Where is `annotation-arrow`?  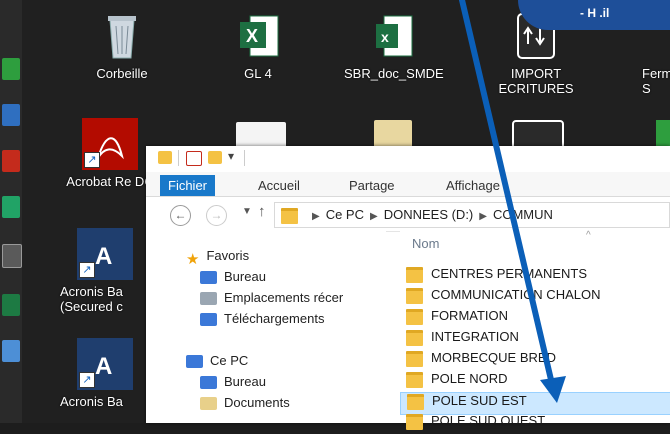 annotation-arrow is located at coordinates (512, 201).